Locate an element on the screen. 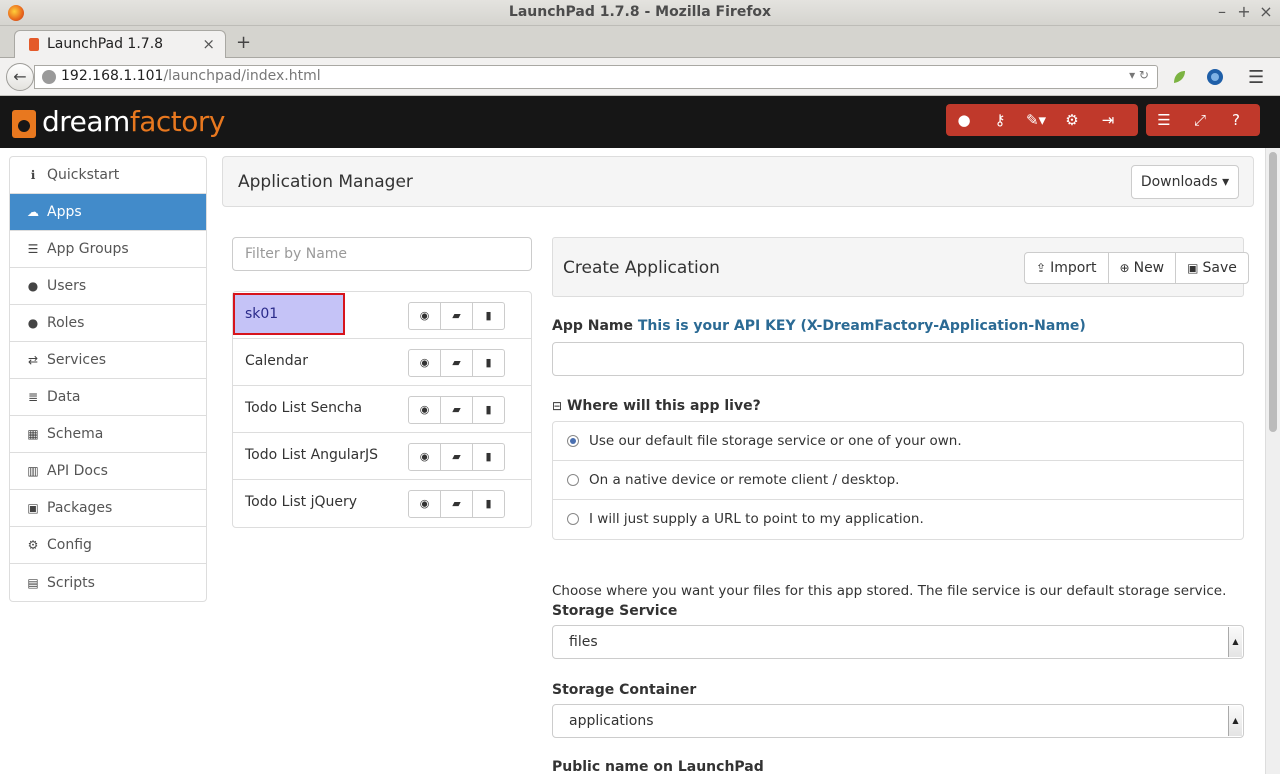 This screenshot has height=775, width=1280. sidebar-item-services: ⇄ Services is located at coordinates (108, 360).